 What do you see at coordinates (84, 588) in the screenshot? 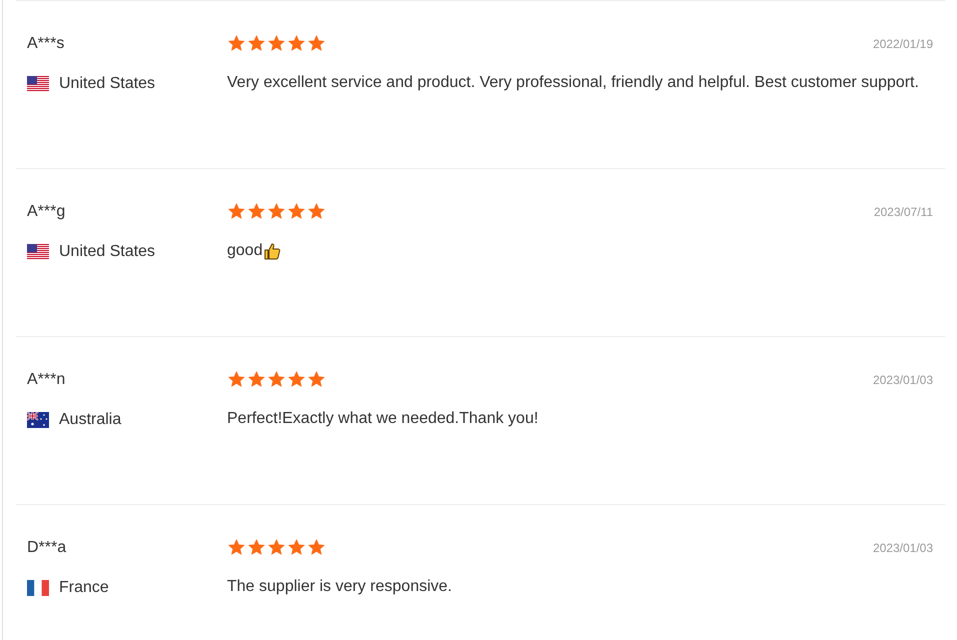
I see `country-name: France` at bounding box center [84, 588].